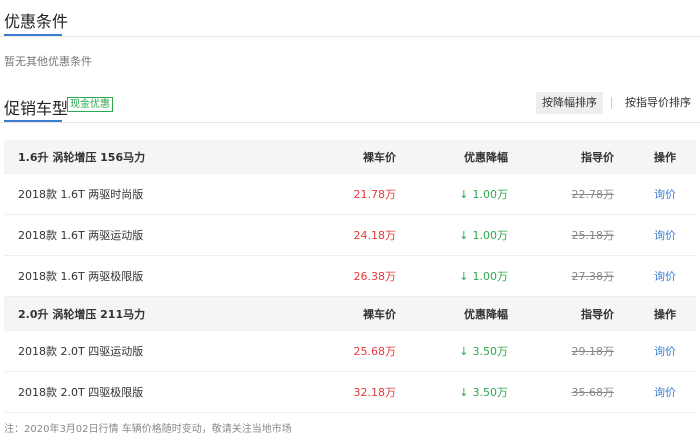 The width and height of the screenshot is (700, 441). What do you see at coordinates (350, 351) in the screenshot?
I see `table-row: 2018款 2.0T 四驱运动版 25.68万 ↓ 3.50万 29.18万 询价` at bounding box center [350, 351].